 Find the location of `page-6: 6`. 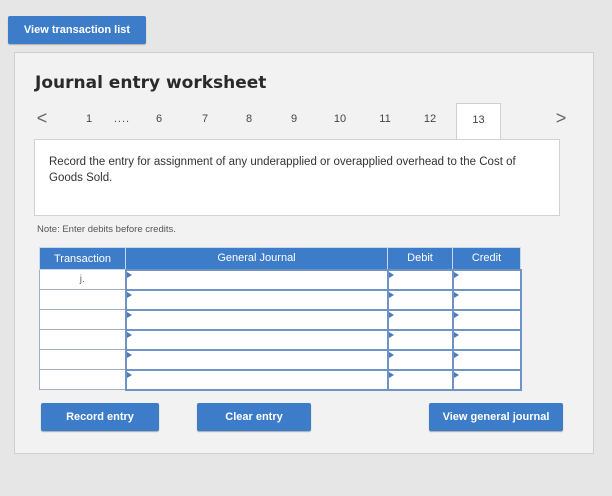

page-6: 6 is located at coordinates (159, 121).